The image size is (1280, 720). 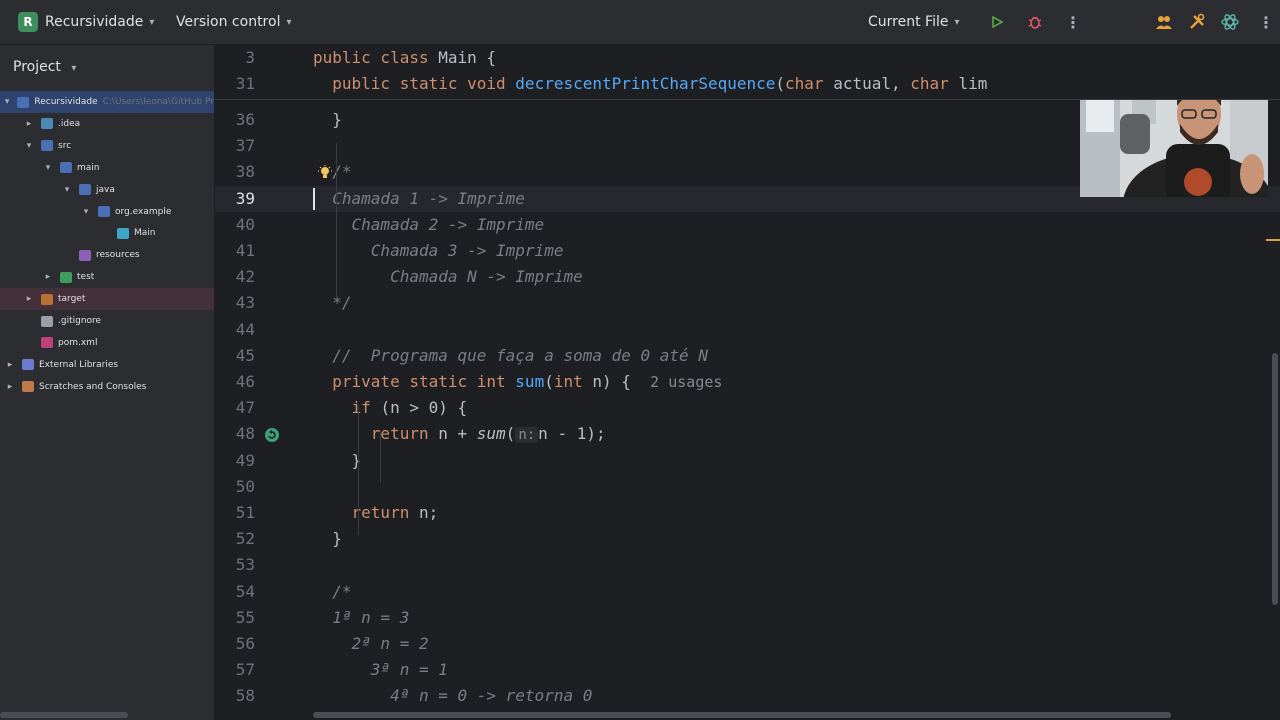 I want to click on tree-item-label: org.example, so click(x=143, y=211).